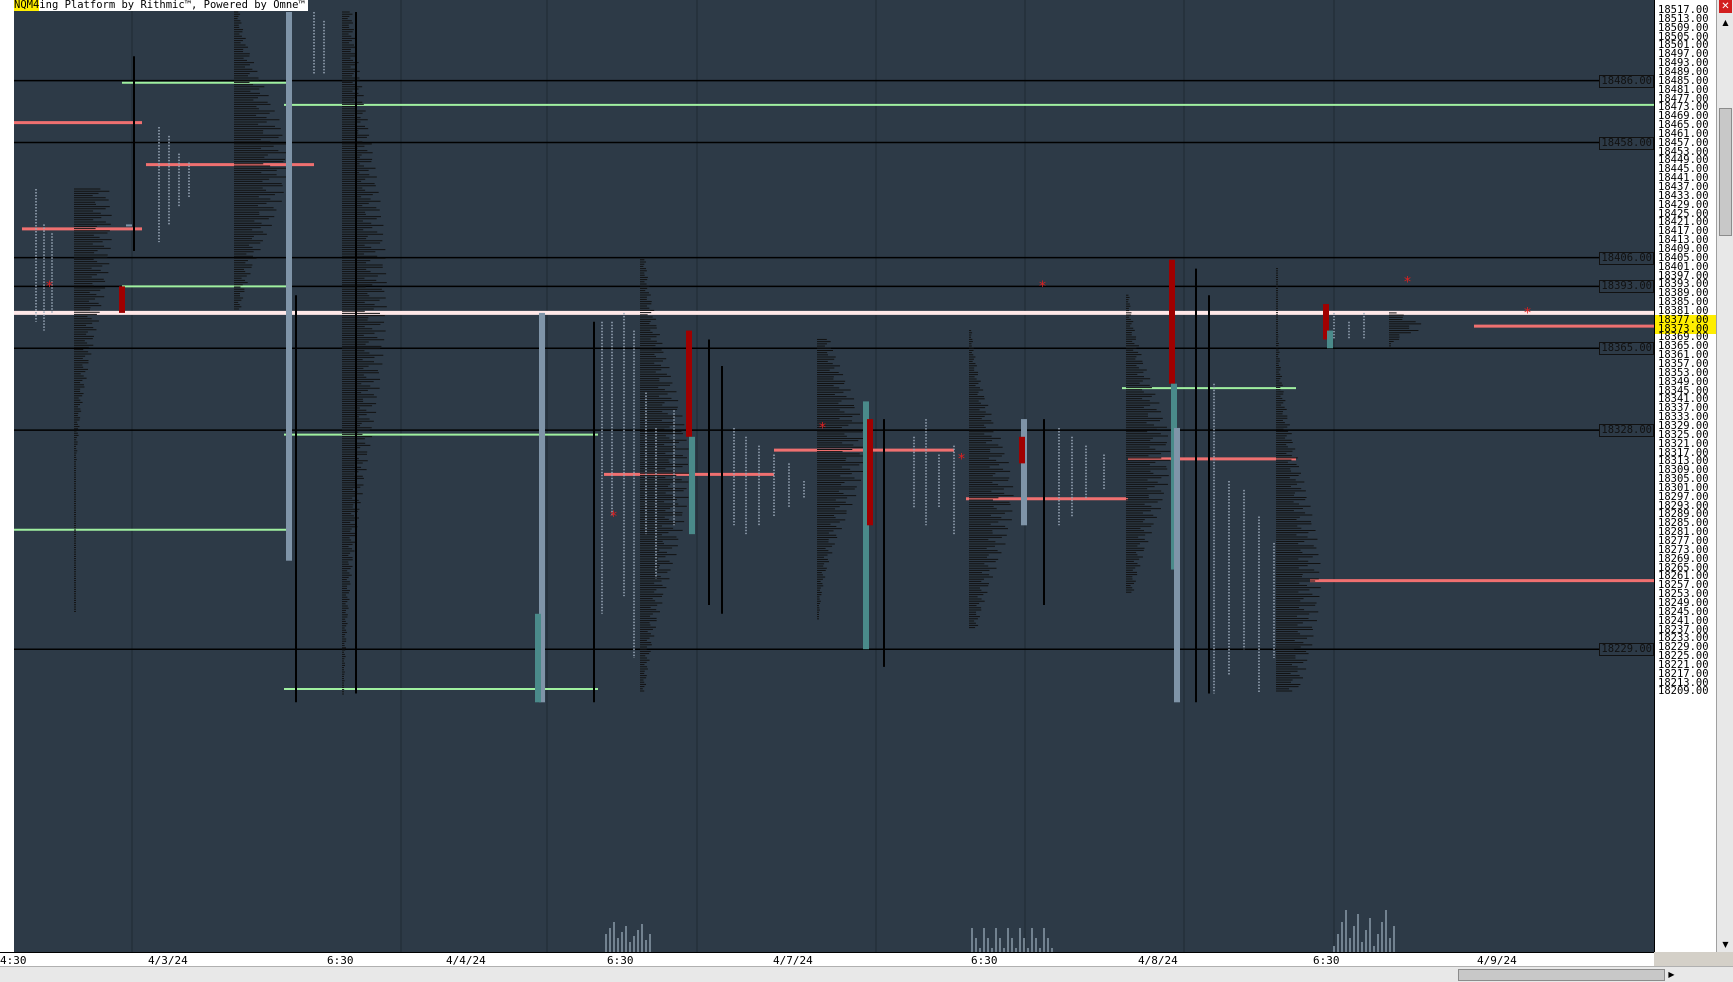  Describe the element at coordinates (1561, 975) in the screenshot. I see `horizontal-scroll-thumb` at that location.